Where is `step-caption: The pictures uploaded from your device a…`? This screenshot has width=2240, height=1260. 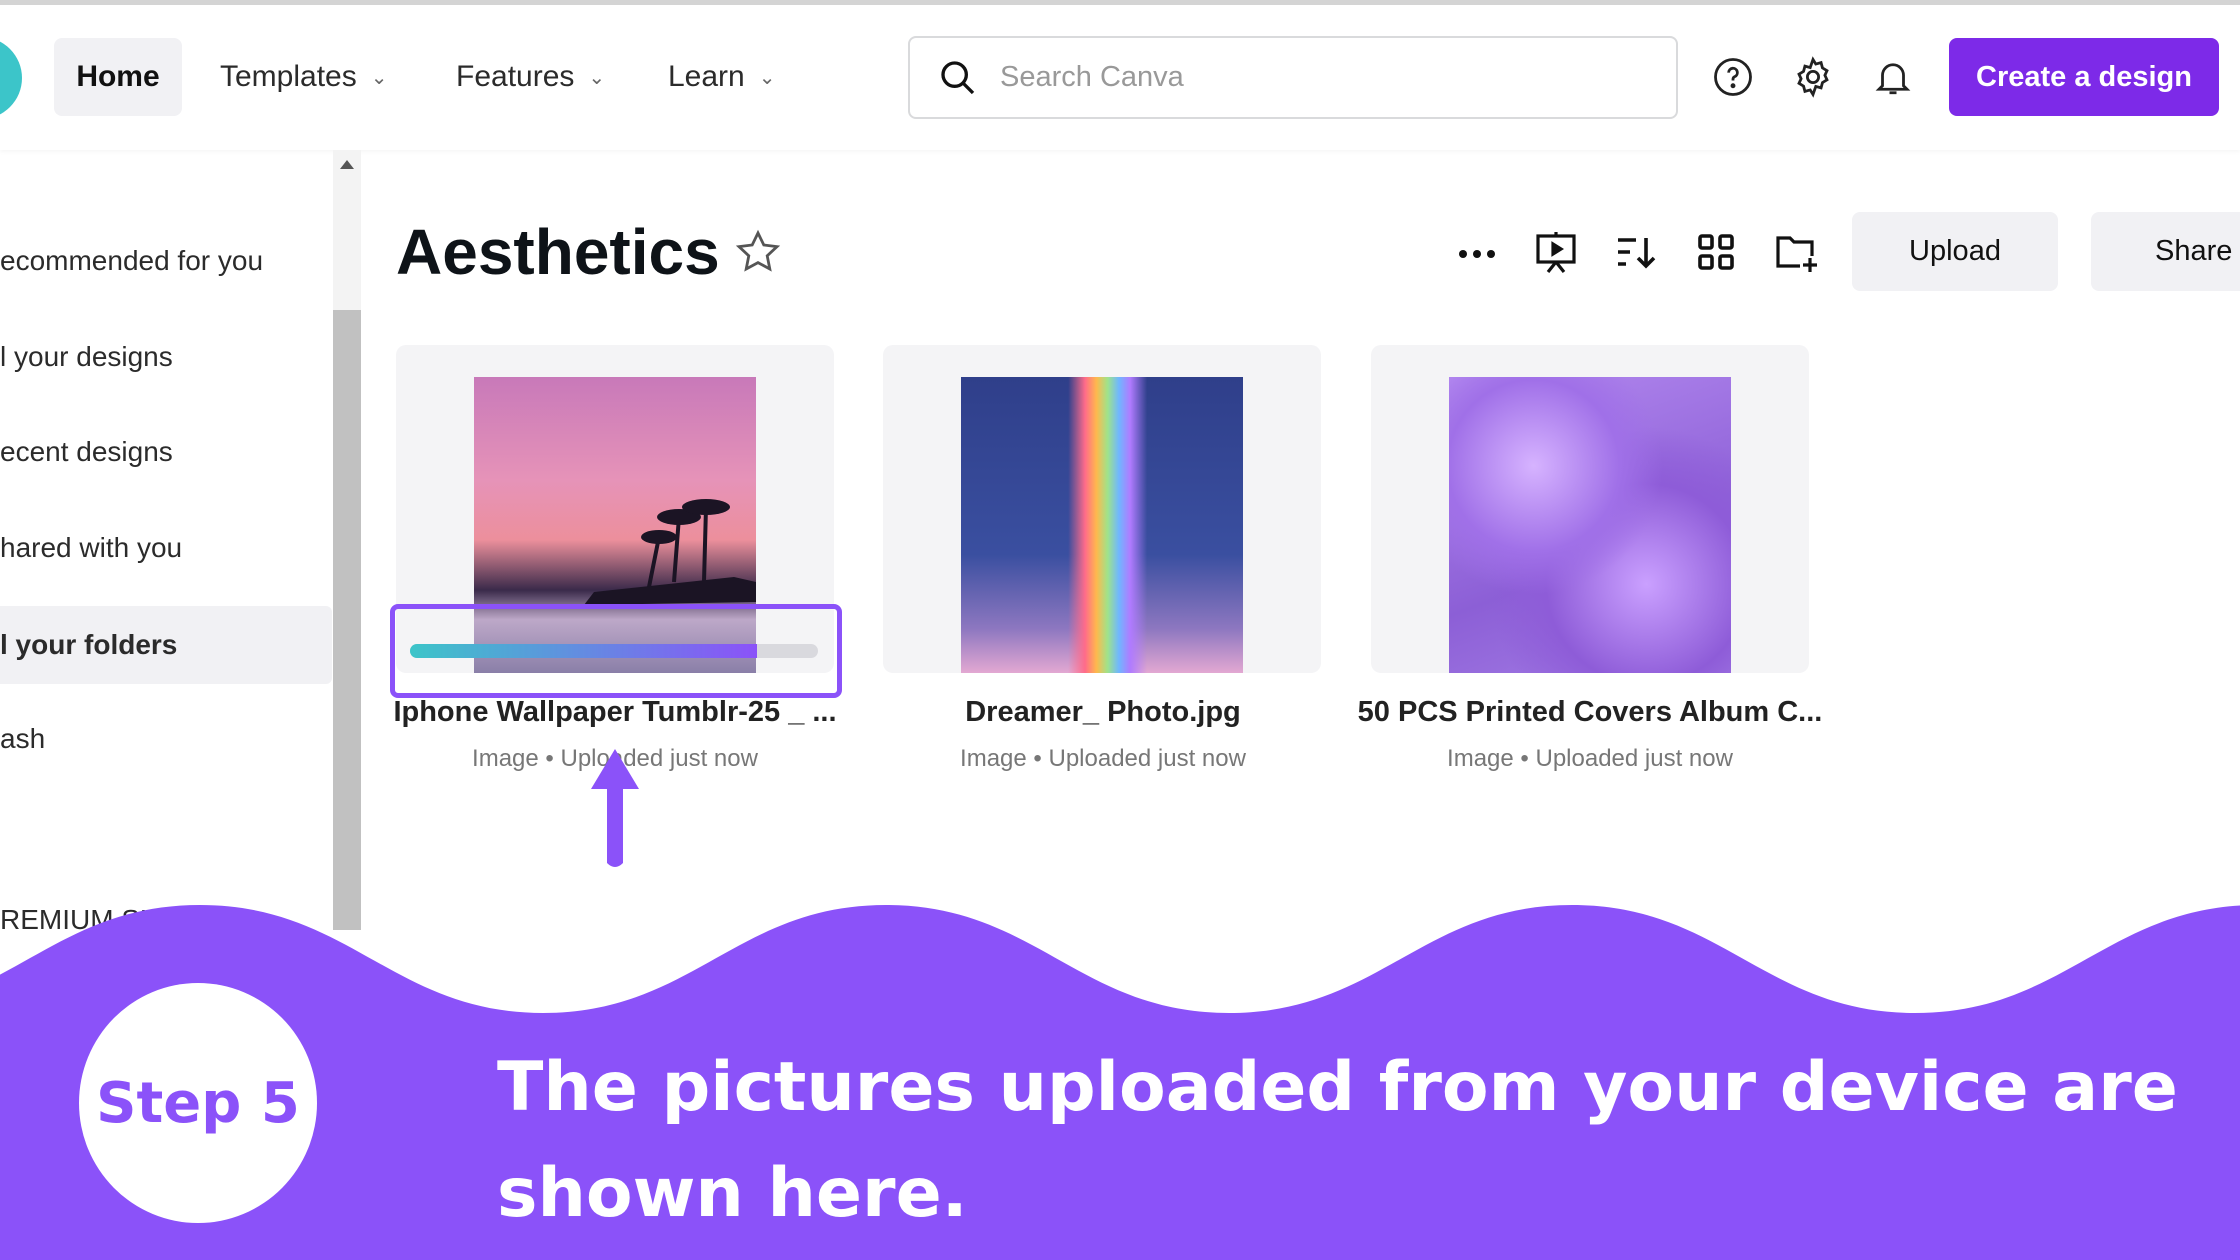
step-caption: The pictures uploaded from your device a… is located at coordinates (1337, 1140).